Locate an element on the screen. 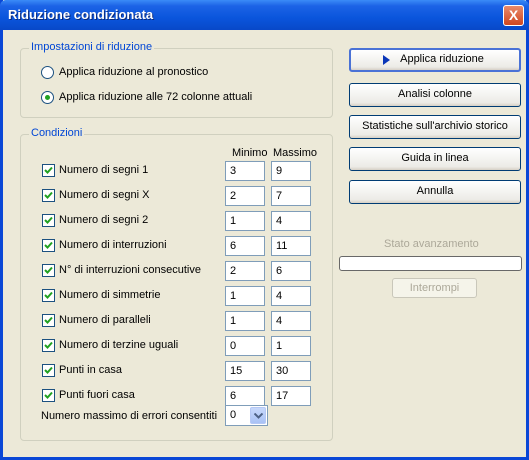  maximum-field: 17 is located at coordinates (291, 396).